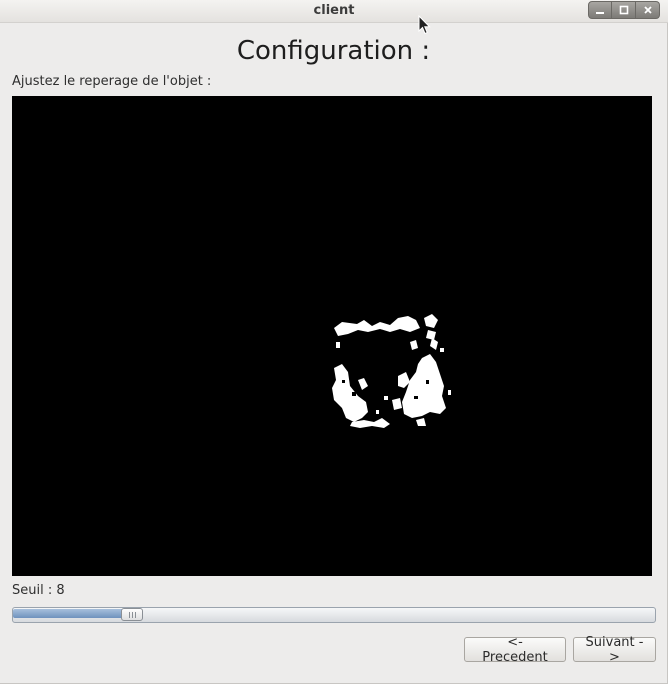  What do you see at coordinates (515, 650) in the screenshot?
I see `previous-button: <- Precedent` at bounding box center [515, 650].